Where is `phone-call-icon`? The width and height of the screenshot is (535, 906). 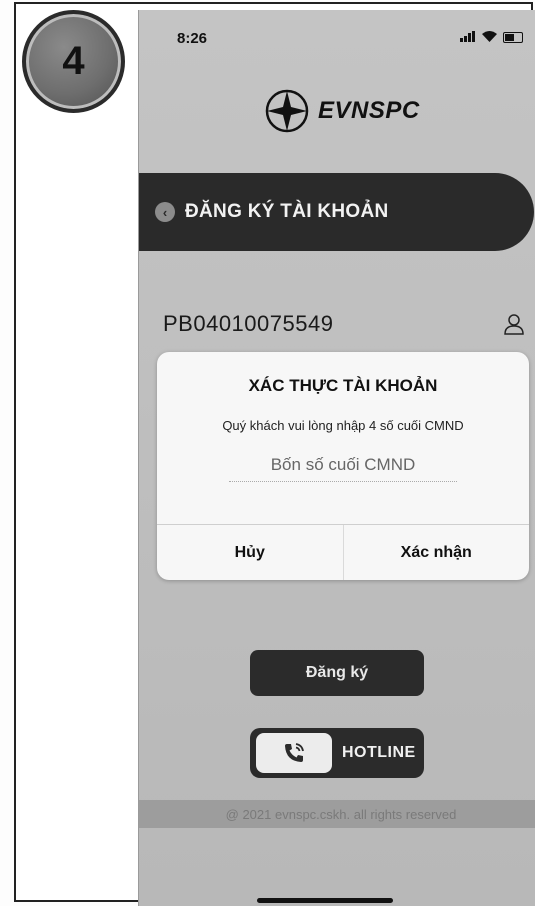 phone-call-icon is located at coordinates (294, 752).